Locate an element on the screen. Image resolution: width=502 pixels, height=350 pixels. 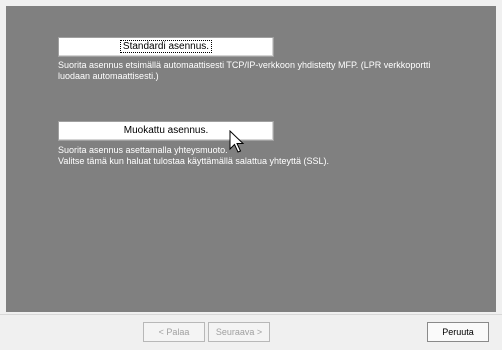
custom-install-button-label: Muokattu asennus. is located at coordinates (166, 130).